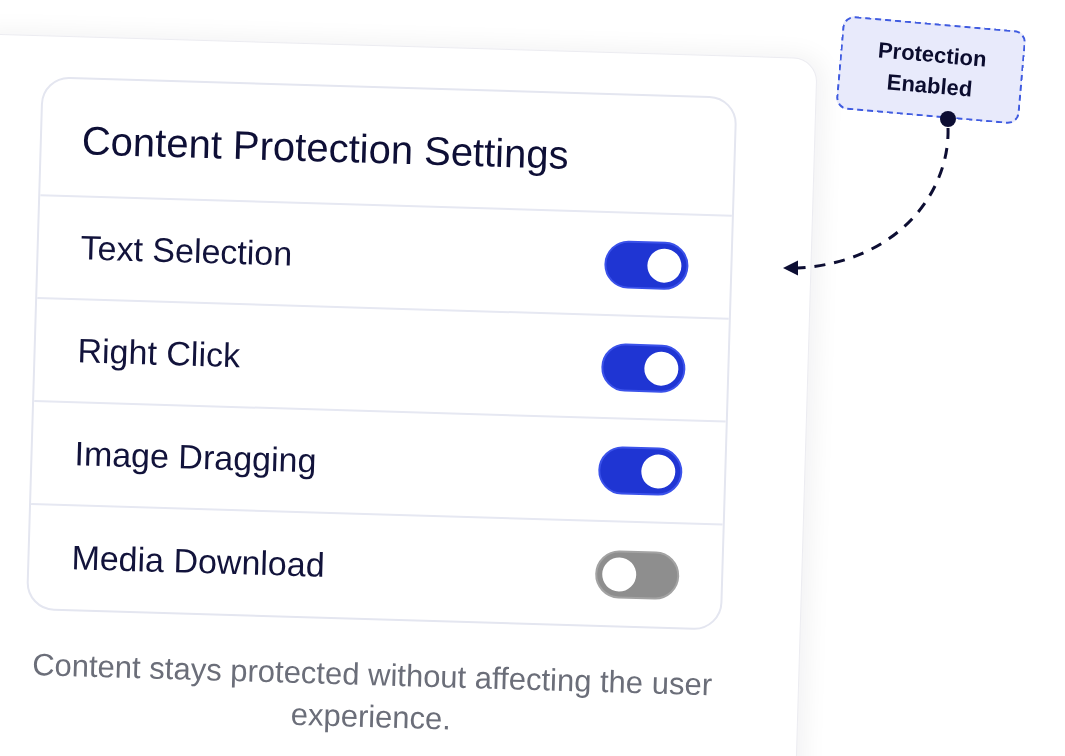 This screenshot has width=1065, height=756. I want to click on card-title: Content Protection Settings, so click(325, 147).